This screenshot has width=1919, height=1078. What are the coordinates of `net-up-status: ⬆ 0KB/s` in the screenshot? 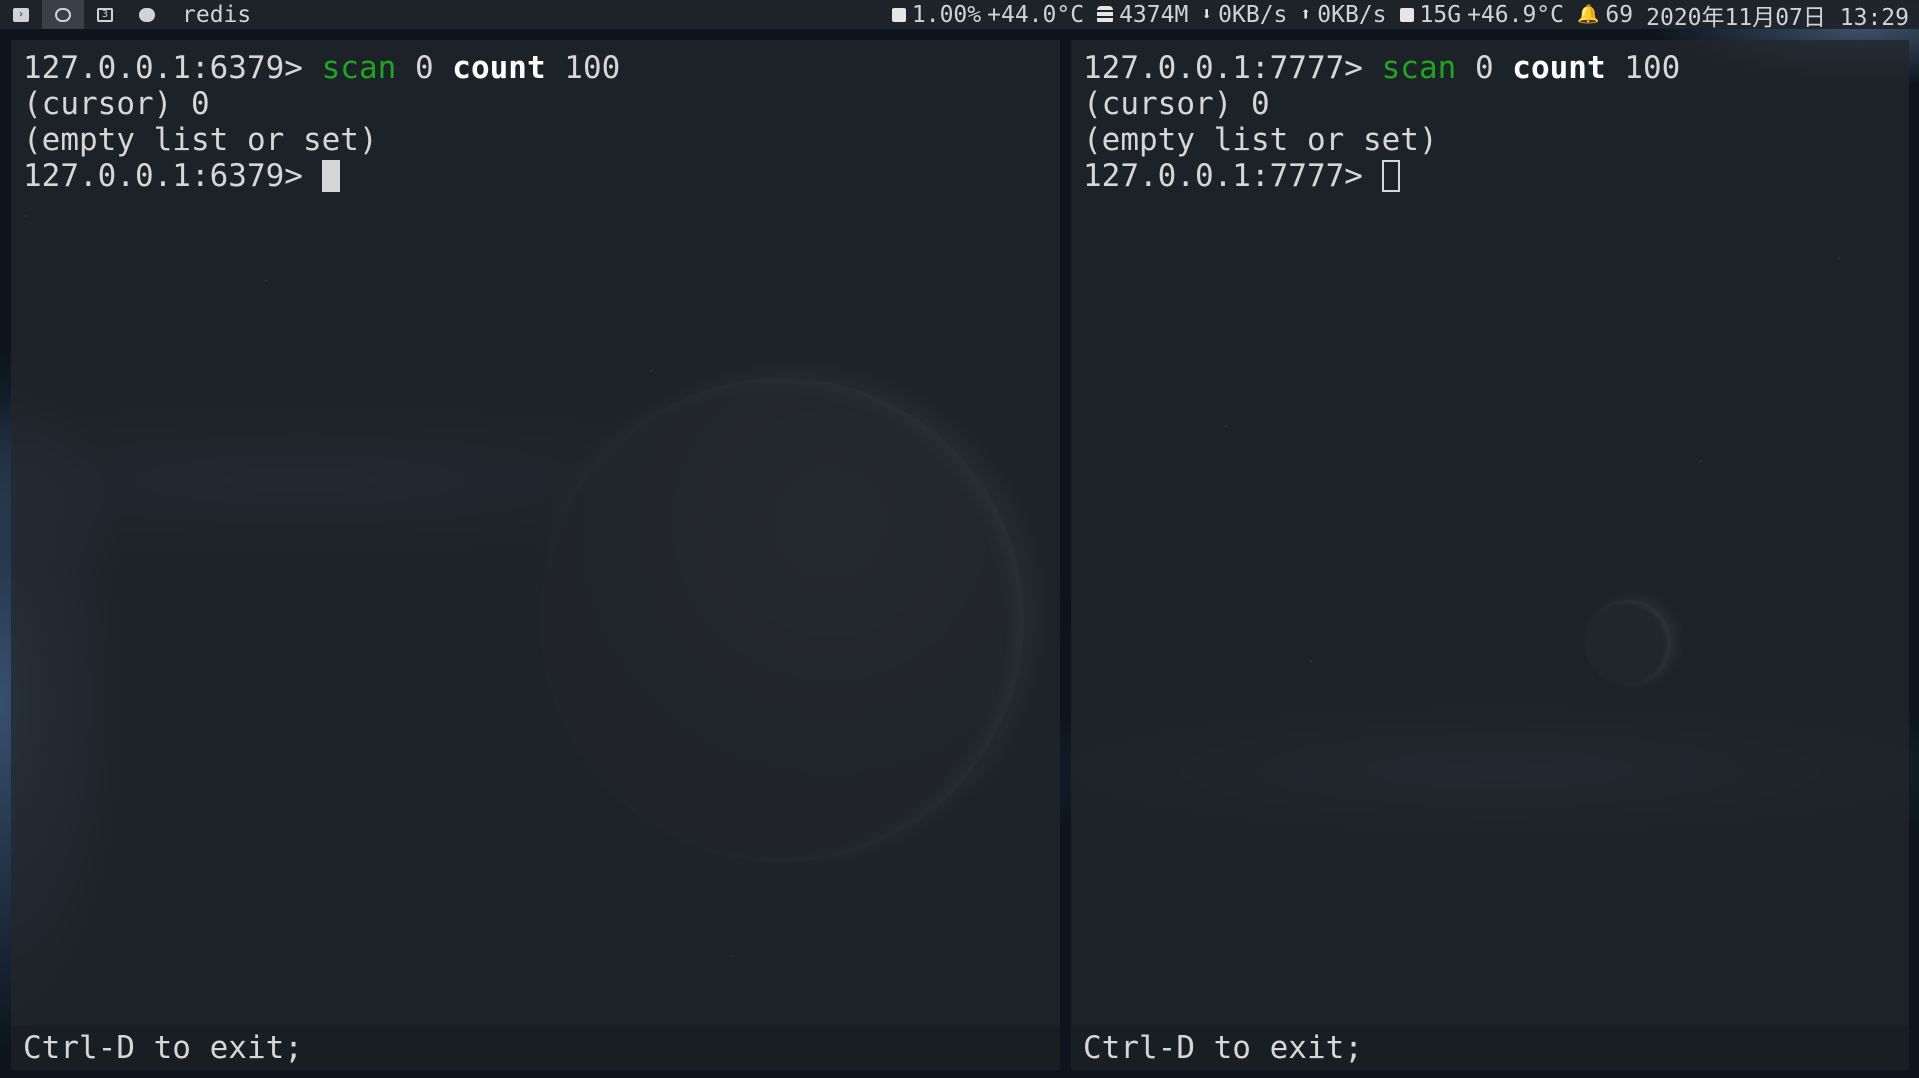 It's located at (1343, 15).